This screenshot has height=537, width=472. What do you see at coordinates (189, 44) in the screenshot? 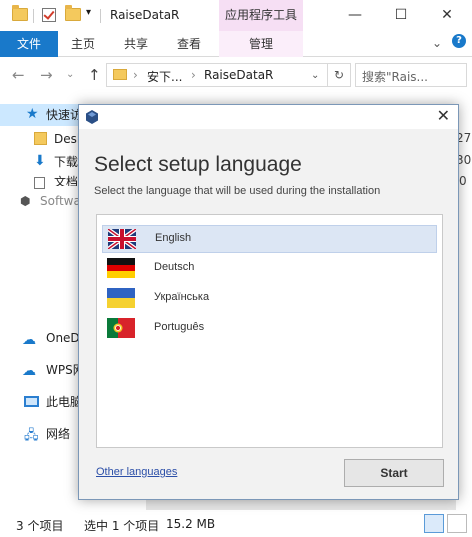
I see `tab-view: 查看` at bounding box center [189, 44].